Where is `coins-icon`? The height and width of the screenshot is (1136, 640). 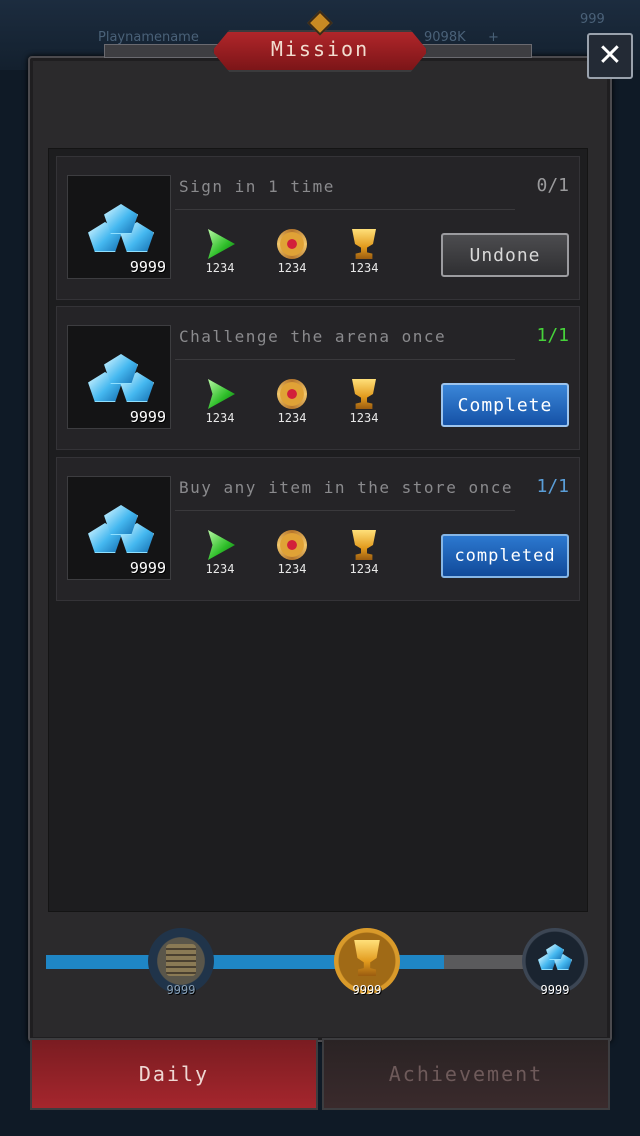
coins-icon is located at coordinates (181, 960).